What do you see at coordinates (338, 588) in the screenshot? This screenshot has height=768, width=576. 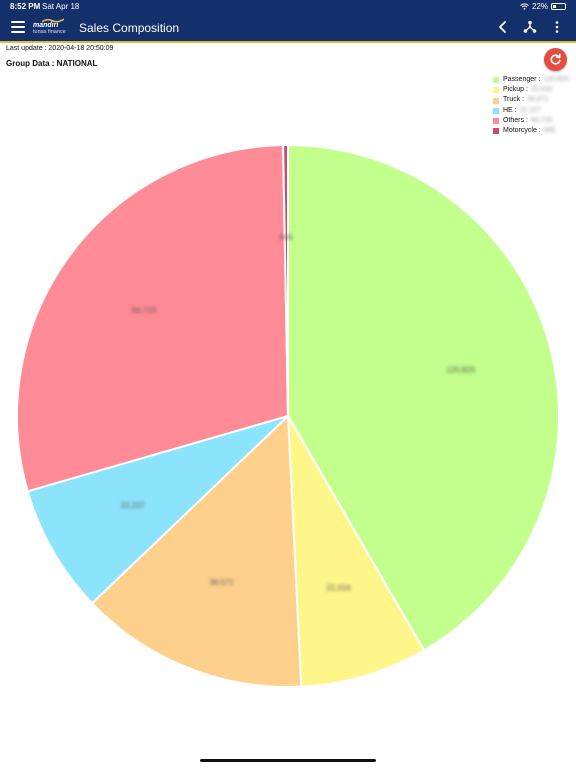 I see `pie-slice-label: 22,016` at bounding box center [338, 588].